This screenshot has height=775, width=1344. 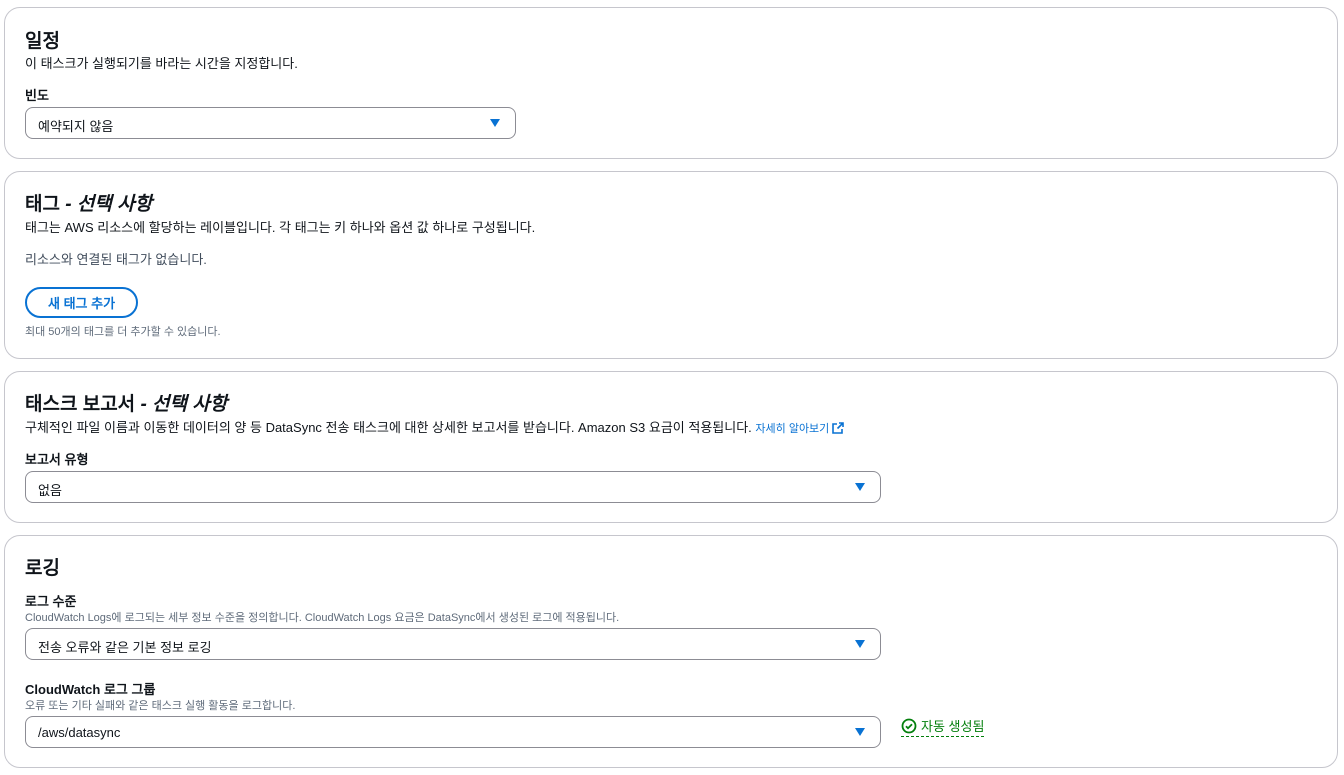 I want to click on learn-more-link: 자세히 알아보기, so click(x=800, y=428).